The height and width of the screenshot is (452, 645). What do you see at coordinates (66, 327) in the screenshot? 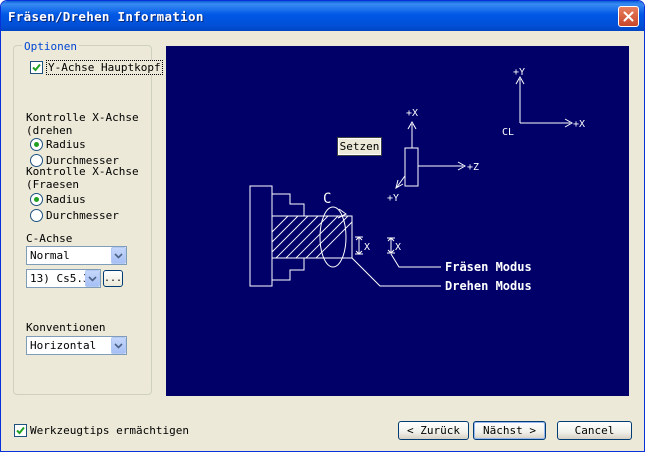
I see `conventions-title: Konventionen` at bounding box center [66, 327].